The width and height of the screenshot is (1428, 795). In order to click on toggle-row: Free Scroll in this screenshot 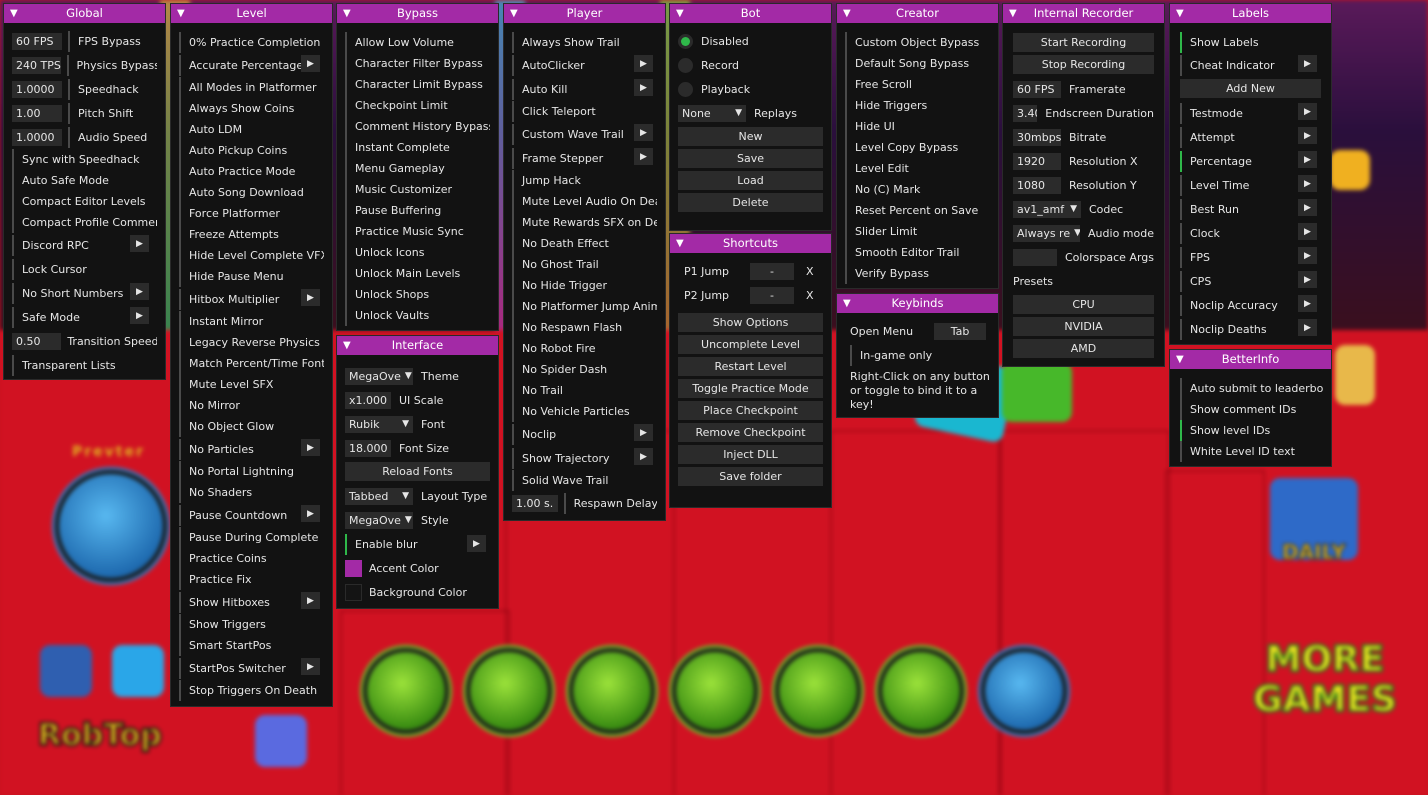, I will do `click(917, 84)`.